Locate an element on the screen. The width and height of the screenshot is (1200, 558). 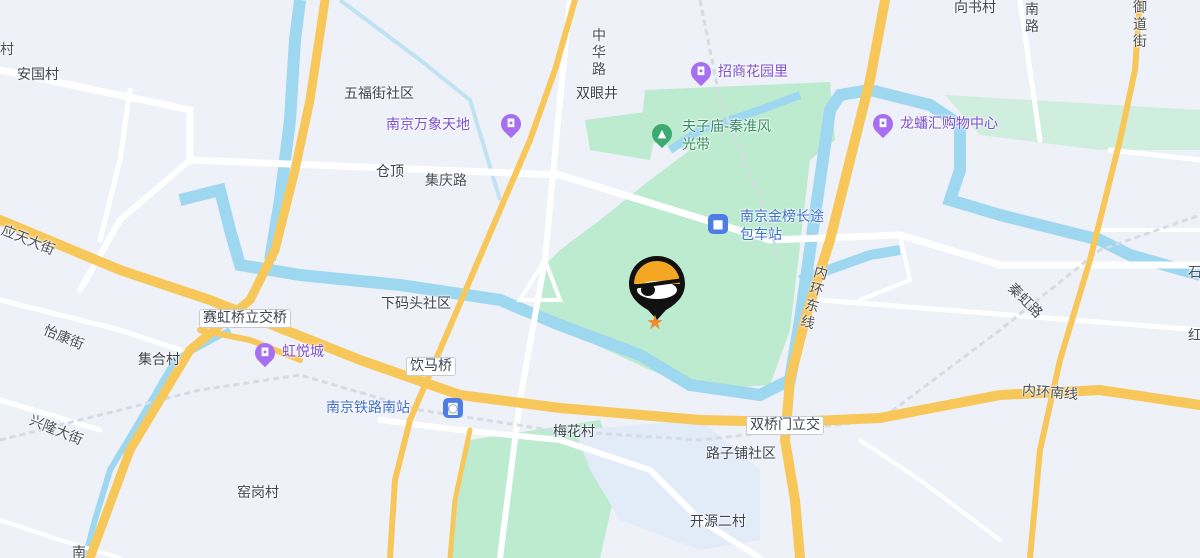
railway-station-icon: ◙ is located at coordinates (453, 408).